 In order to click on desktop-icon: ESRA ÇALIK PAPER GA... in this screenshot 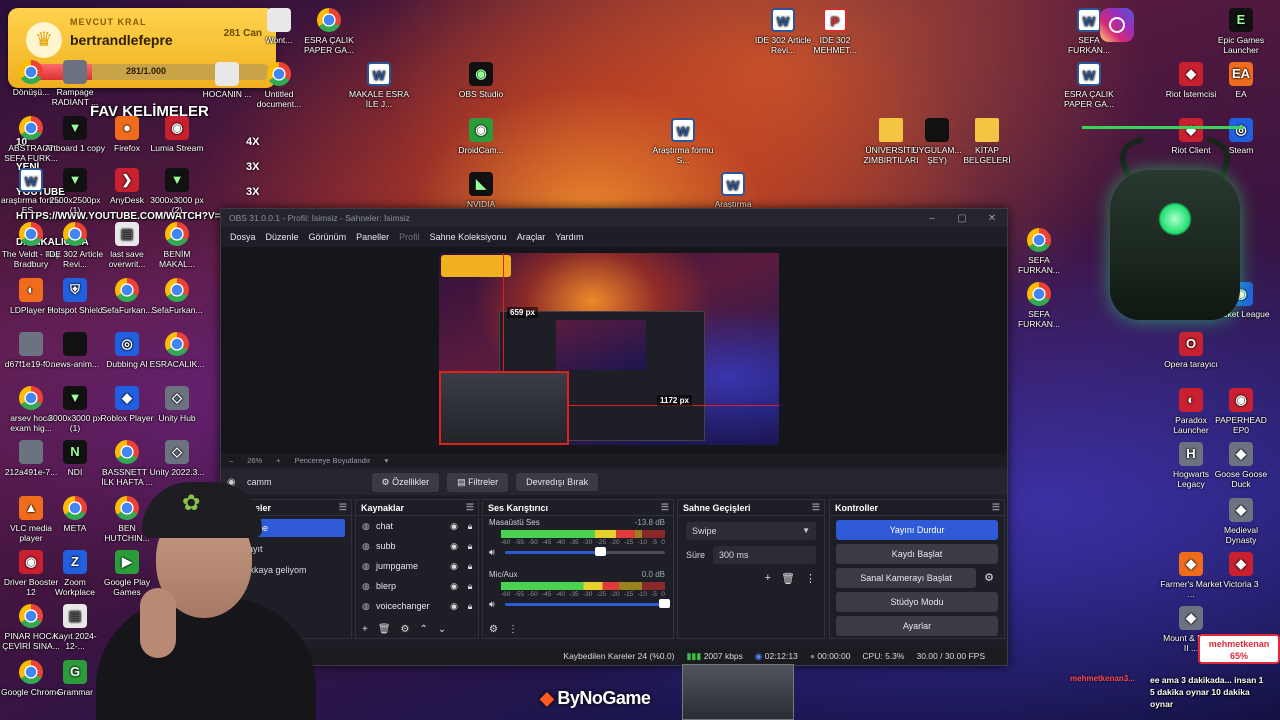, I will do `click(329, 31)`.